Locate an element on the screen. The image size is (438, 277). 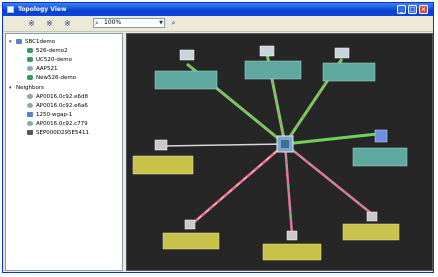
toolbar: ※ ※ ※ ⌕ 100% ▼ ⌕ is located at coordinates (218, 24).